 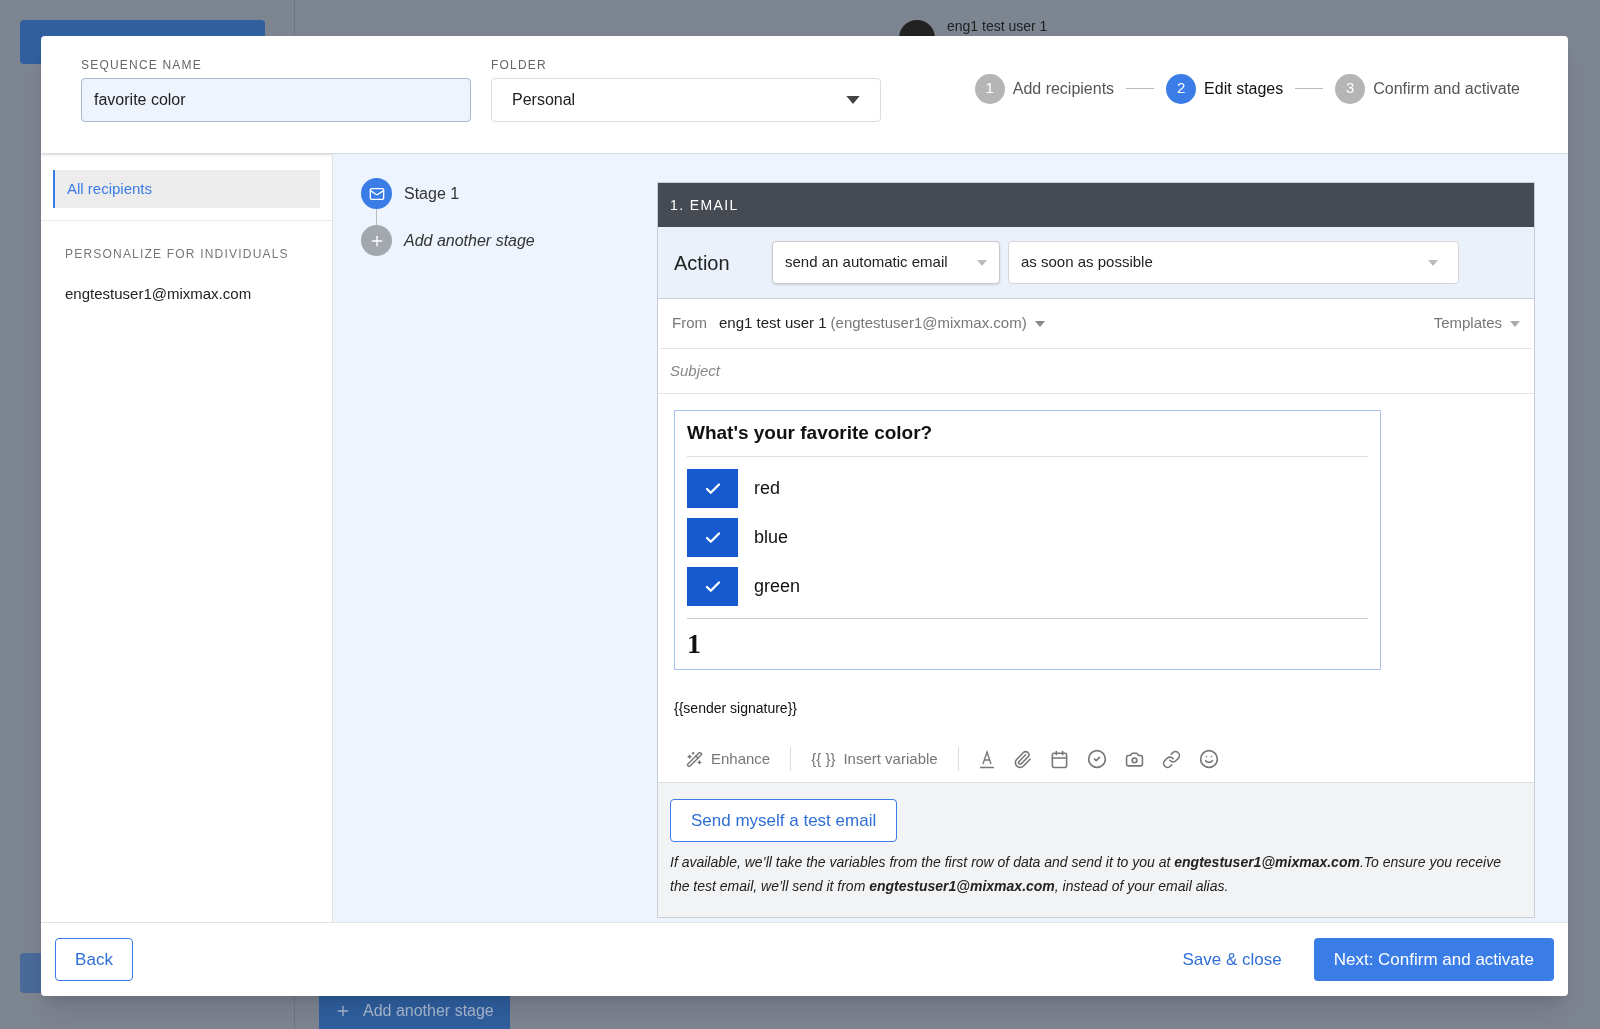 I want to click on stage-item: Add another stage, so click(x=469, y=240).